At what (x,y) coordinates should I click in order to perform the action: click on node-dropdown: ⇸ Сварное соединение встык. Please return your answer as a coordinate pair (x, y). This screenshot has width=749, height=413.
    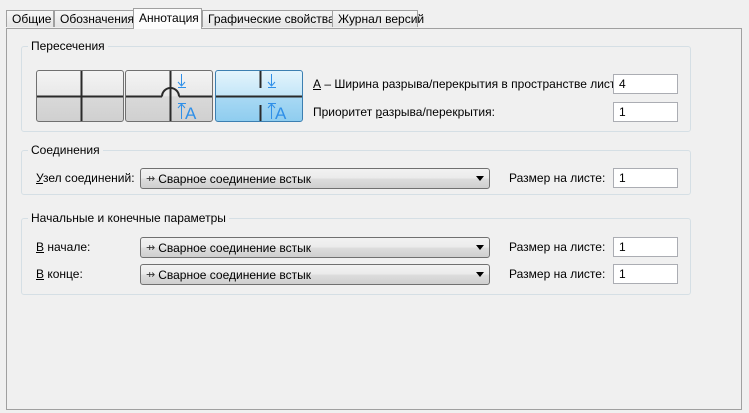
    Looking at the image, I should click on (315, 178).